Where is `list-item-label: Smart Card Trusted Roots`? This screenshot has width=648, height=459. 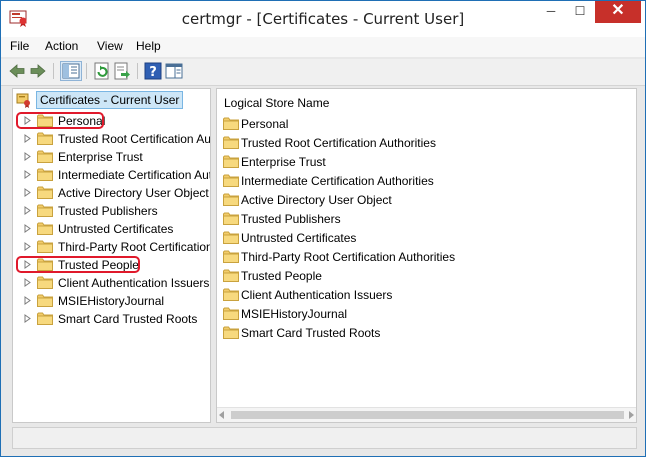 list-item-label: Smart Card Trusted Roots is located at coordinates (311, 333).